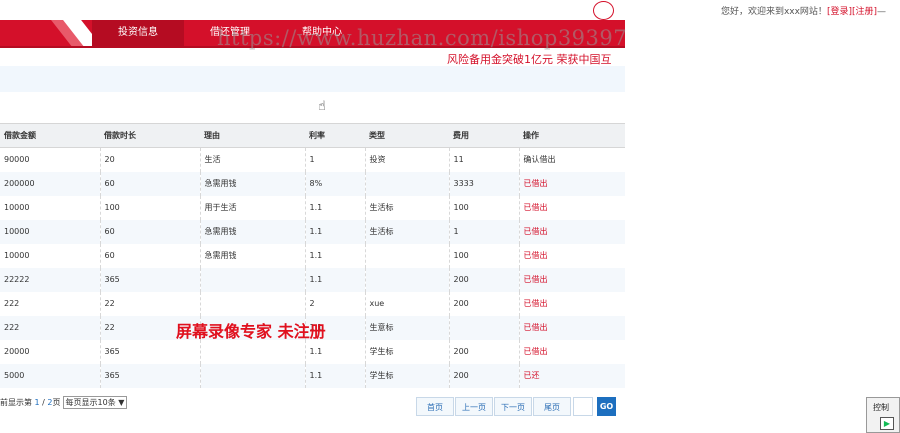  Describe the element at coordinates (17, 402) in the screenshot. I see `pager-prefix: 前显示第` at that location.